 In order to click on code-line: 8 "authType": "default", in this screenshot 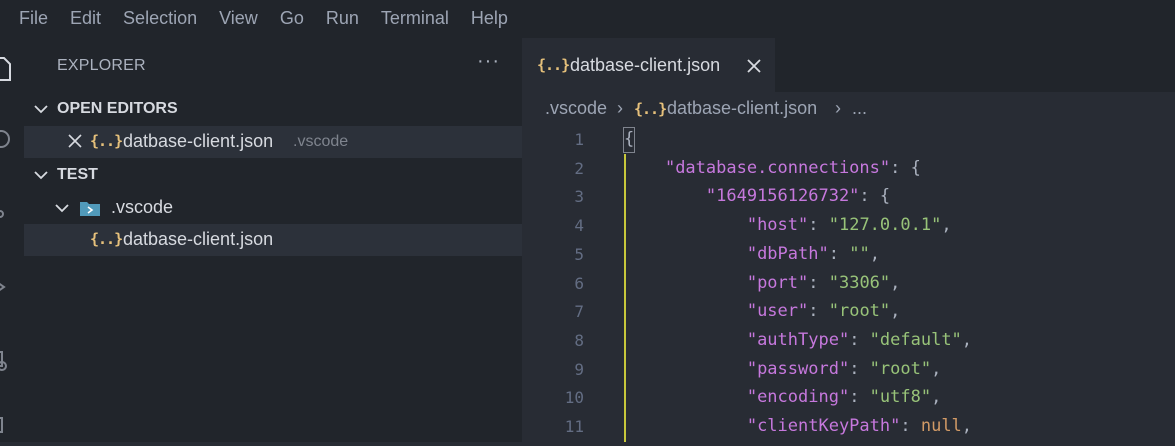, I will do `click(848, 341)`.